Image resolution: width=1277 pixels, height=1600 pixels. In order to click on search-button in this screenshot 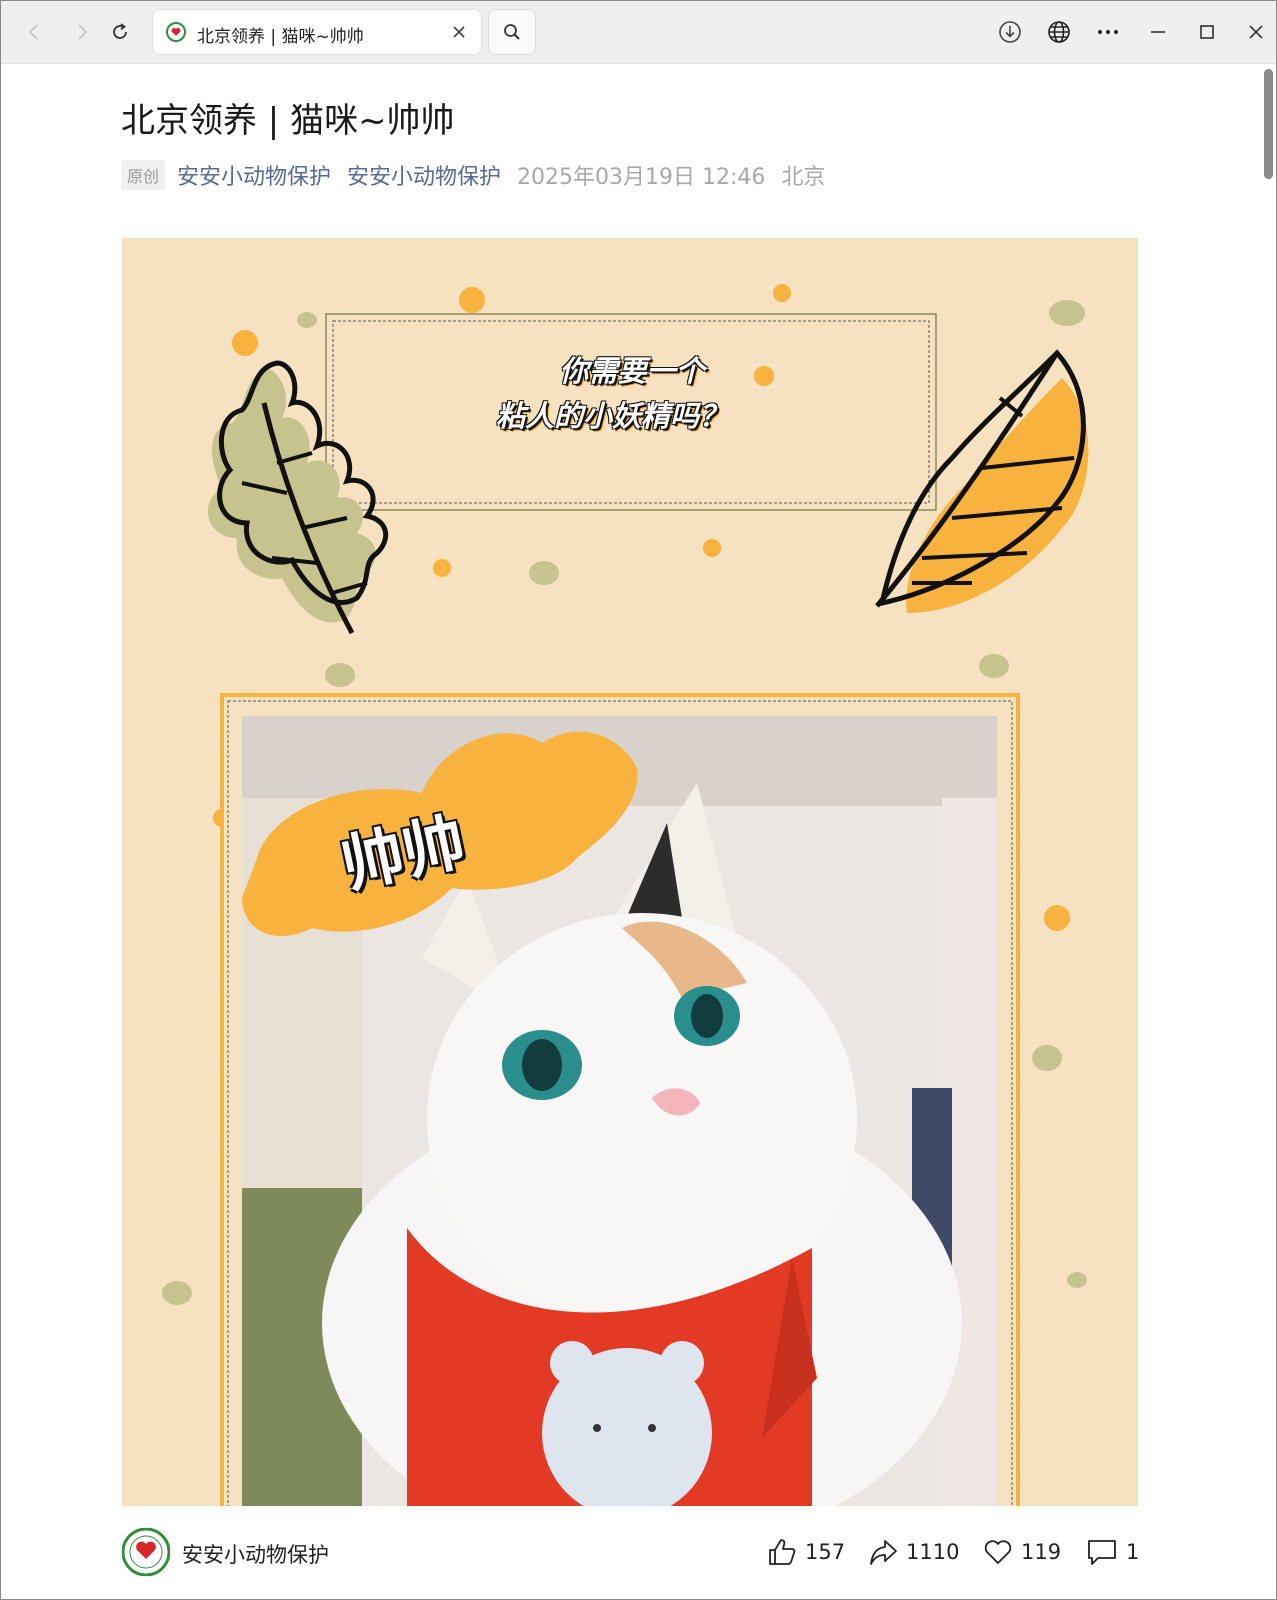, I will do `click(512, 32)`.